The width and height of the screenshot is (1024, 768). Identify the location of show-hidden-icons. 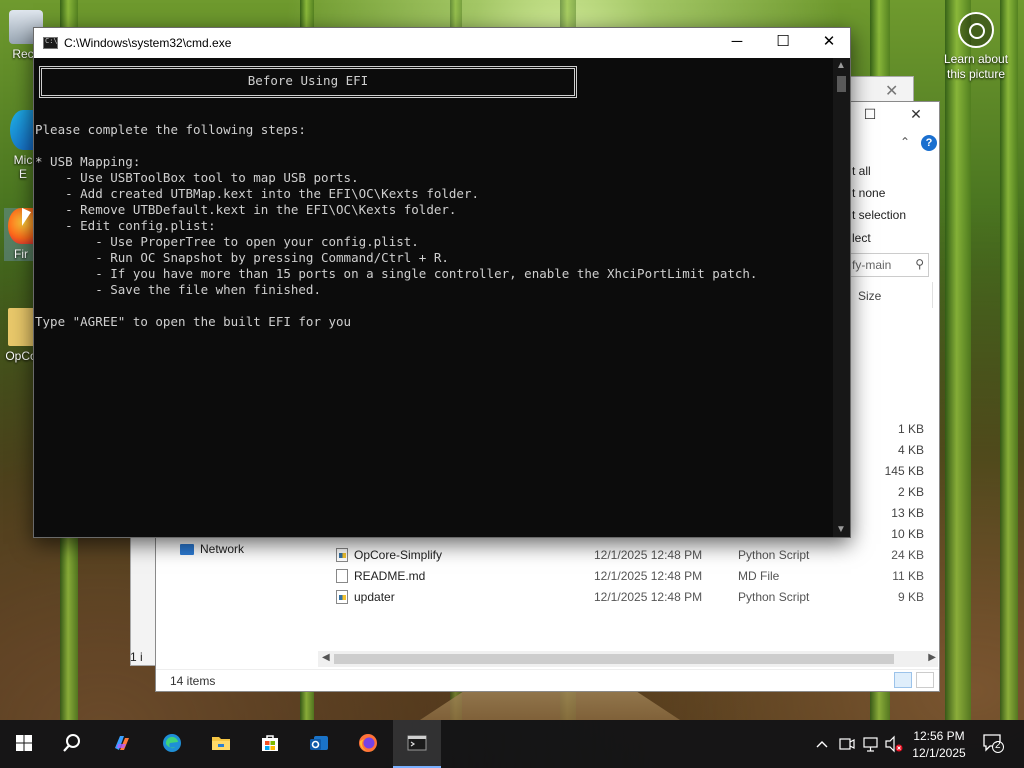
(822, 744).